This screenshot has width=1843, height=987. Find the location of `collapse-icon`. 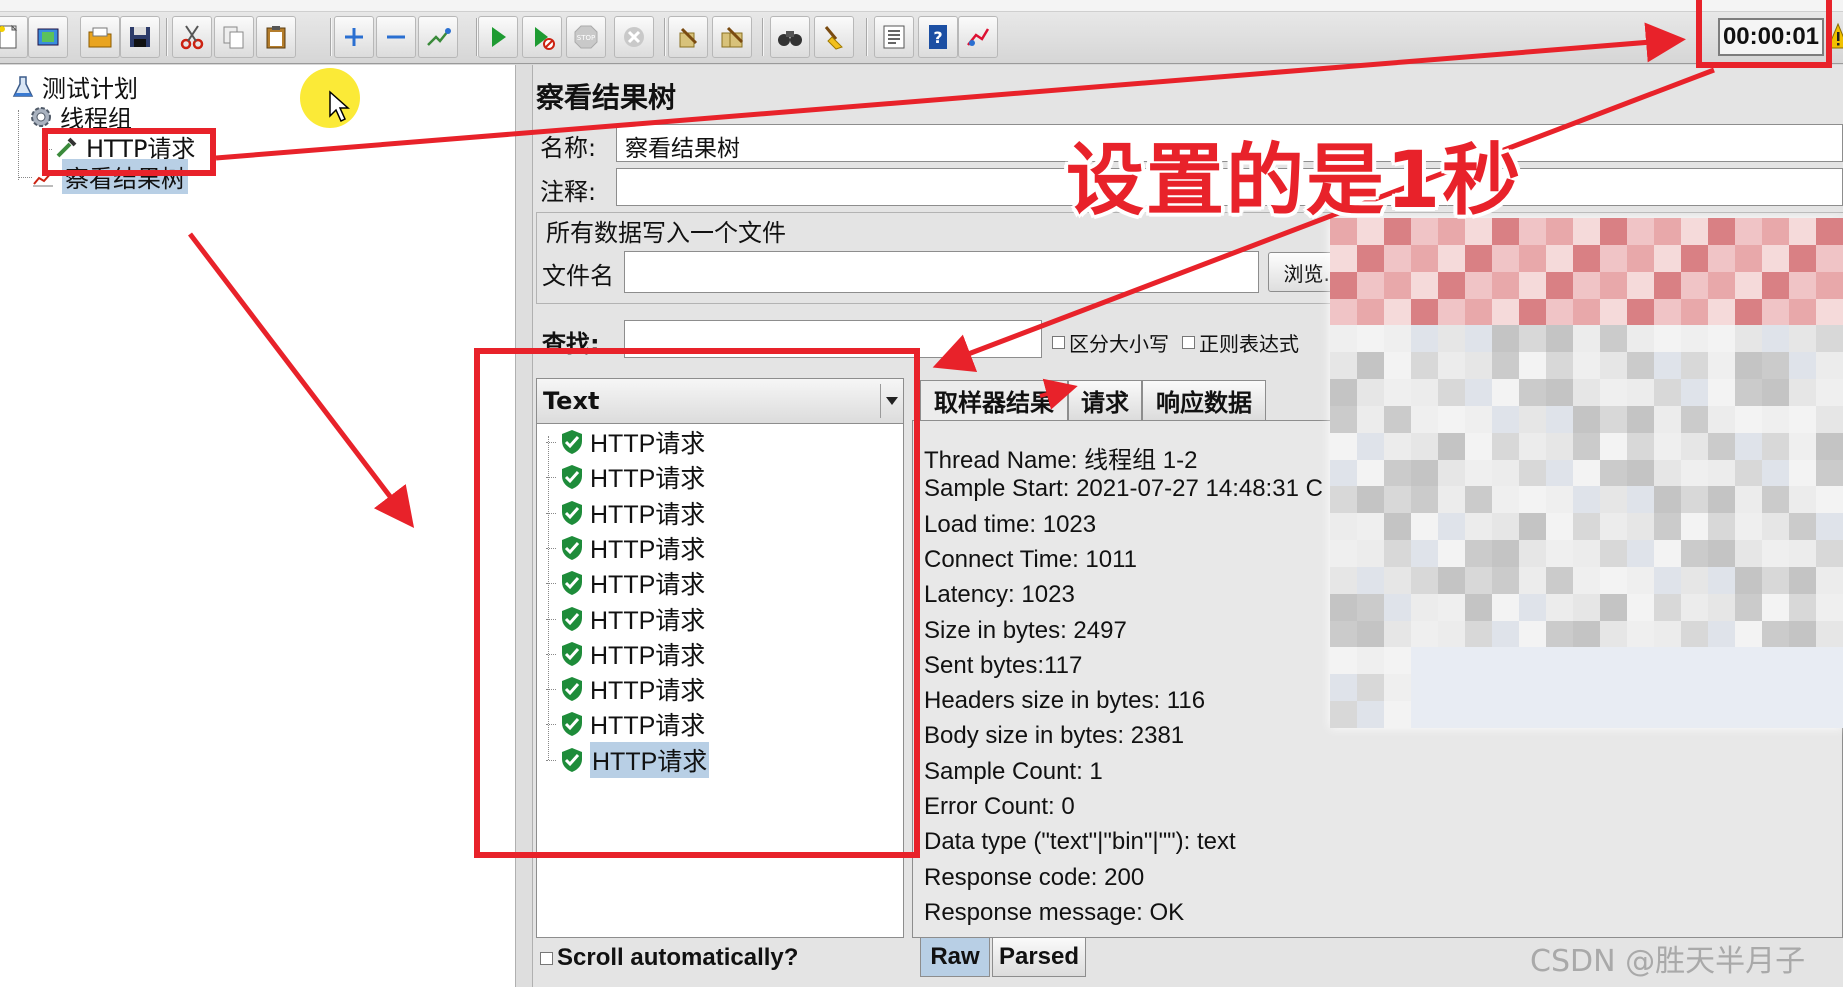

collapse-icon is located at coordinates (396, 37).